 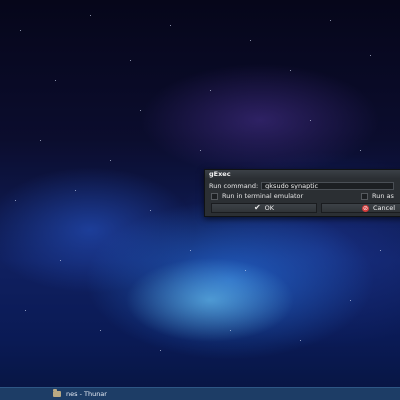 I want to click on run-command-row: Run command:, so click(x=302, y=185).